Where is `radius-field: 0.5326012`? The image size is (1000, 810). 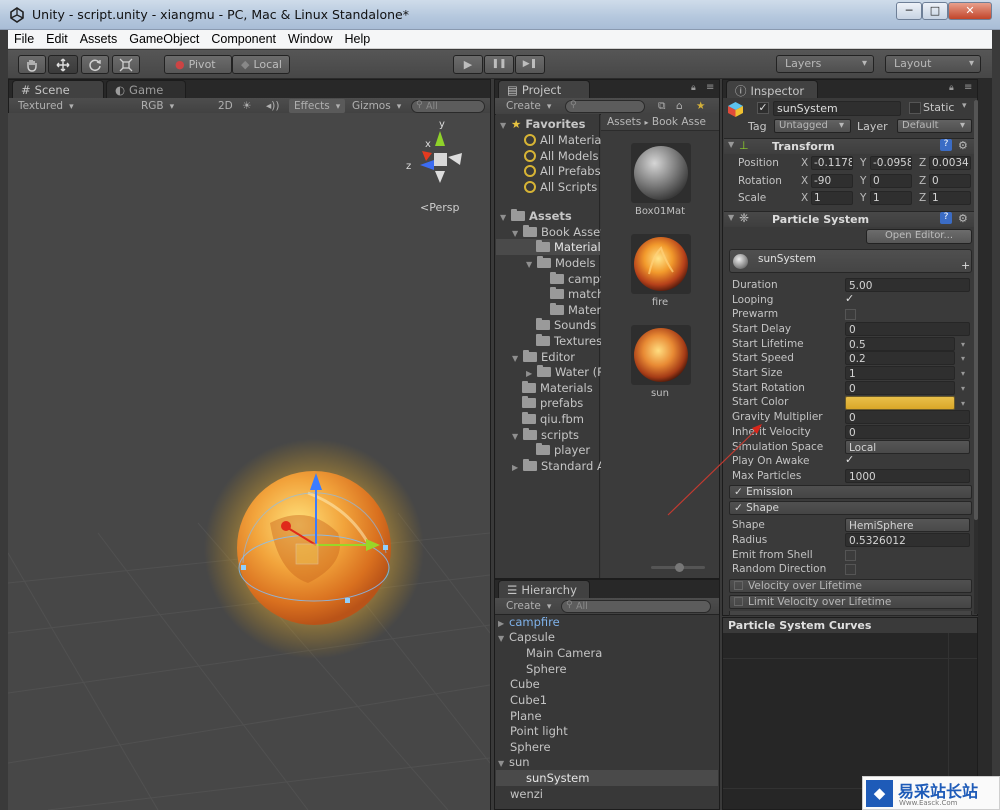
radius-field: 0.5326012 is located at coordinates (907, 540).